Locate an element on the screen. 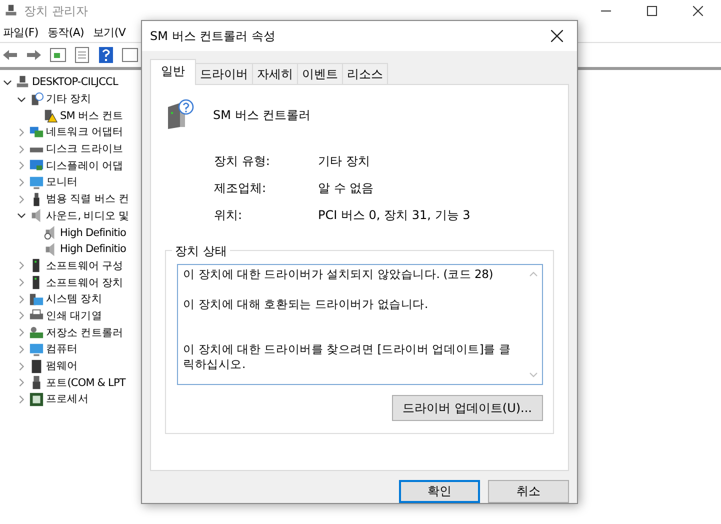 This screenshot has width=721, height=524. scroll-down-icon is located at coordinates (533, 374).